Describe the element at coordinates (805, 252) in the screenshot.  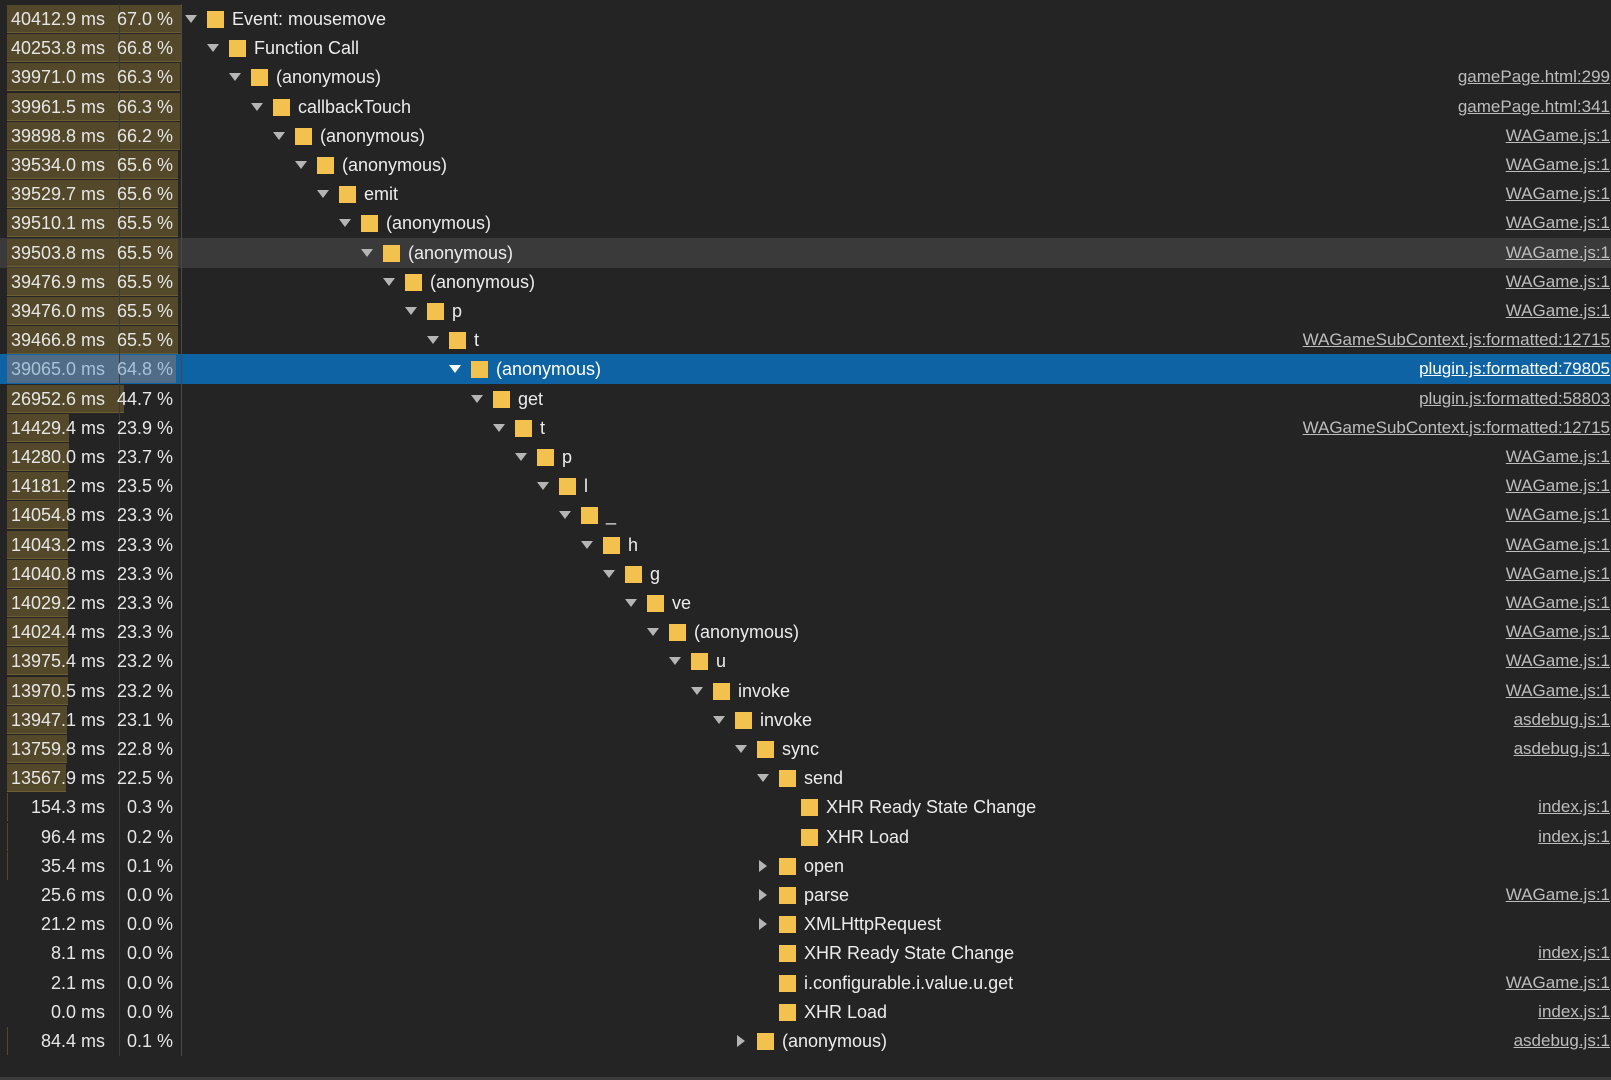
I see `tree-row: 39503.8 ms 65.5 % (anonymous) WAGame.js:1` at that location.